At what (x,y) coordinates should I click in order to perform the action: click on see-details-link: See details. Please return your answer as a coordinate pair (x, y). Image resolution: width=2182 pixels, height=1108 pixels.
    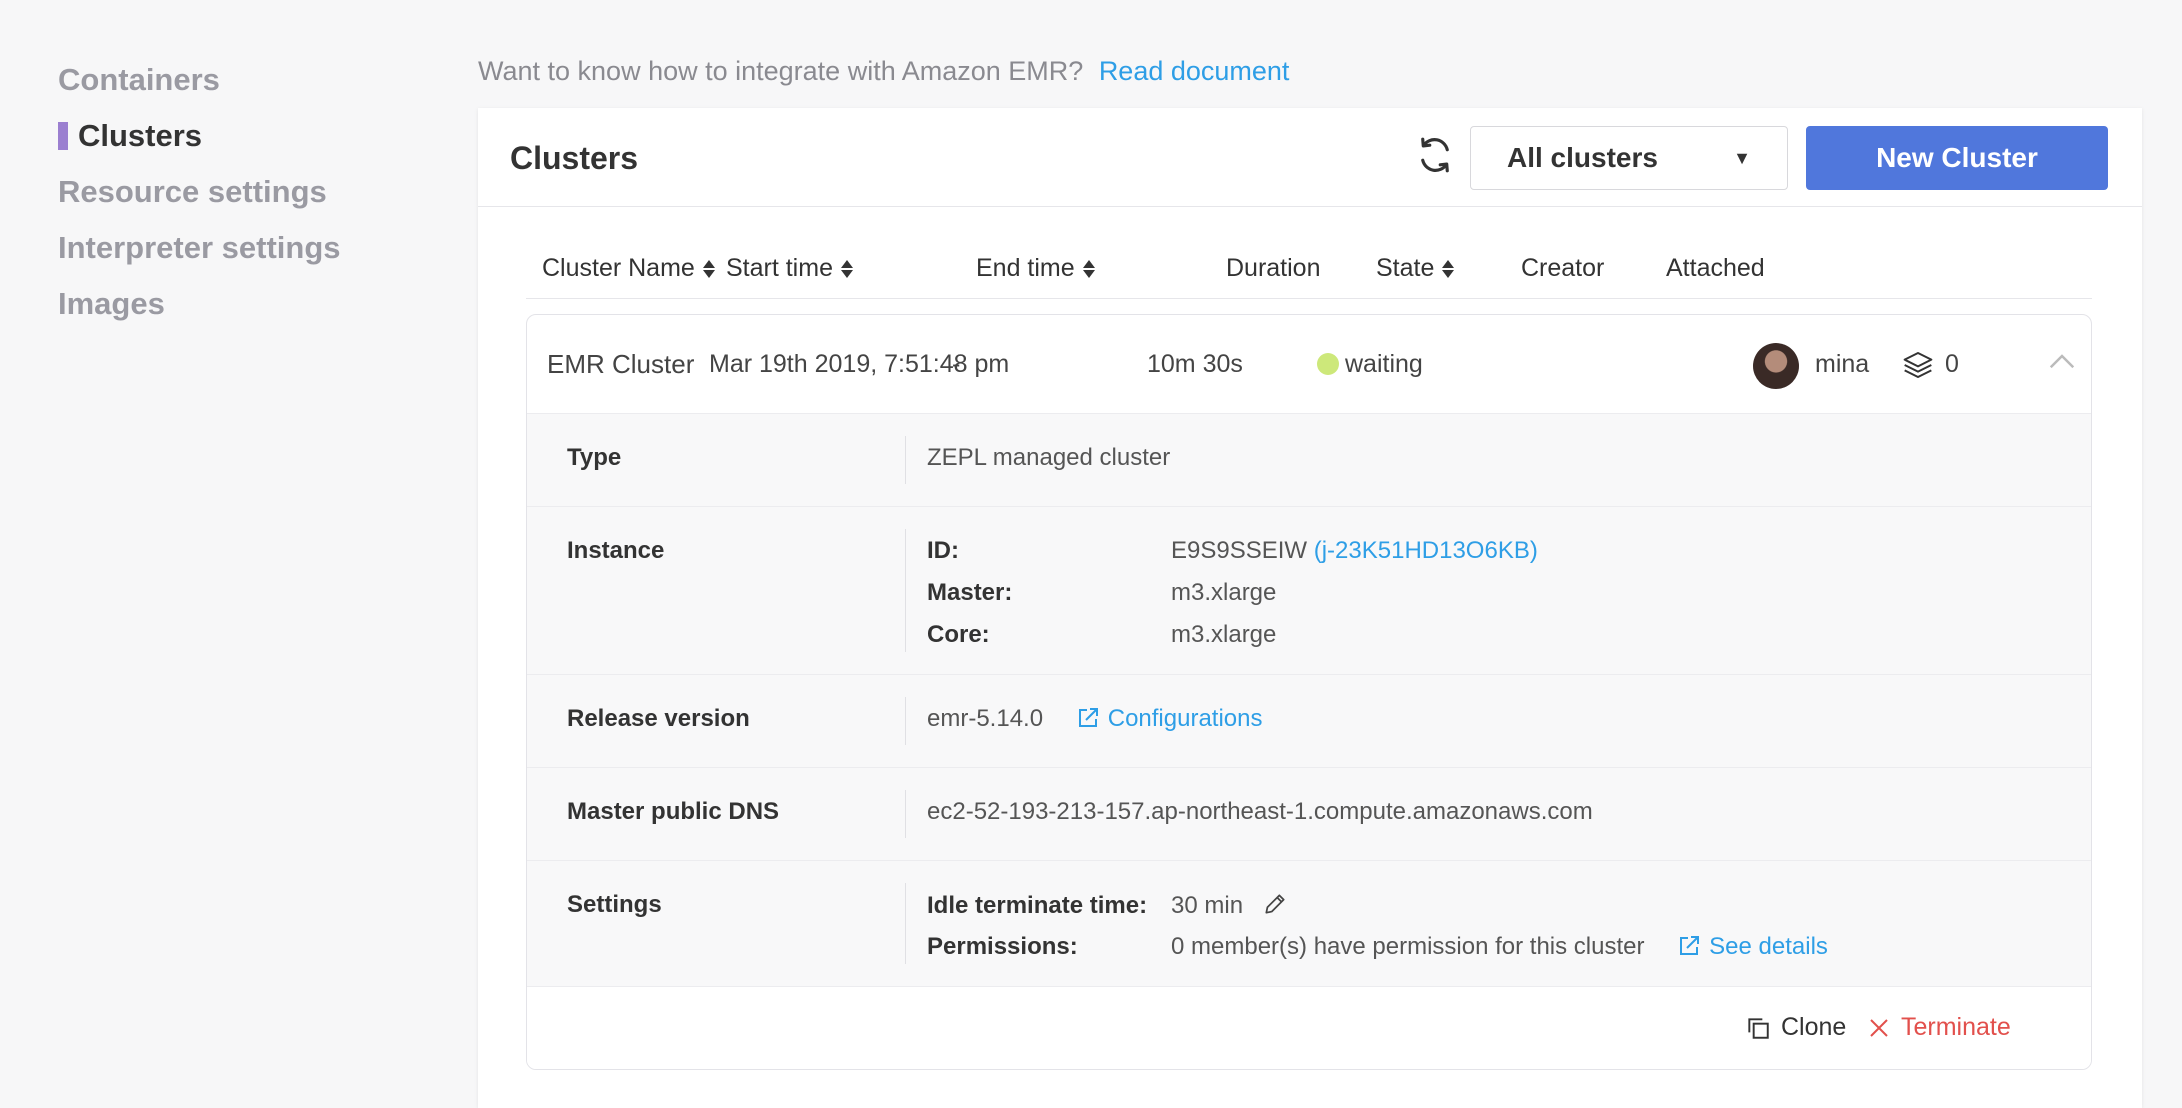
    Looking at the image, I should click on (1768, 946).